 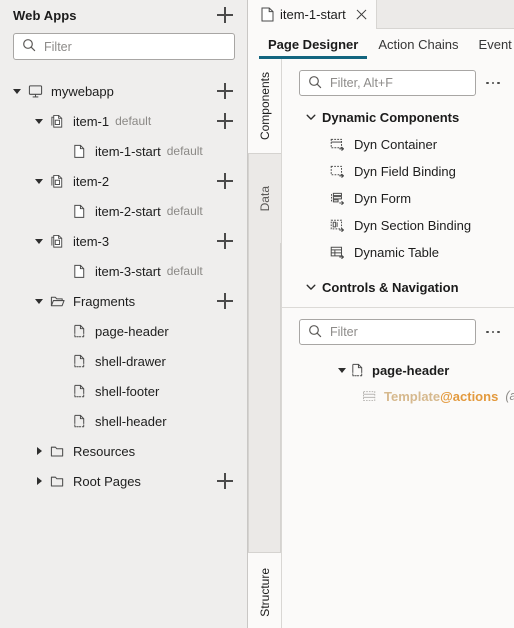 I want to click on structure-node-page-header: page-header, so click(x=398, y=370).